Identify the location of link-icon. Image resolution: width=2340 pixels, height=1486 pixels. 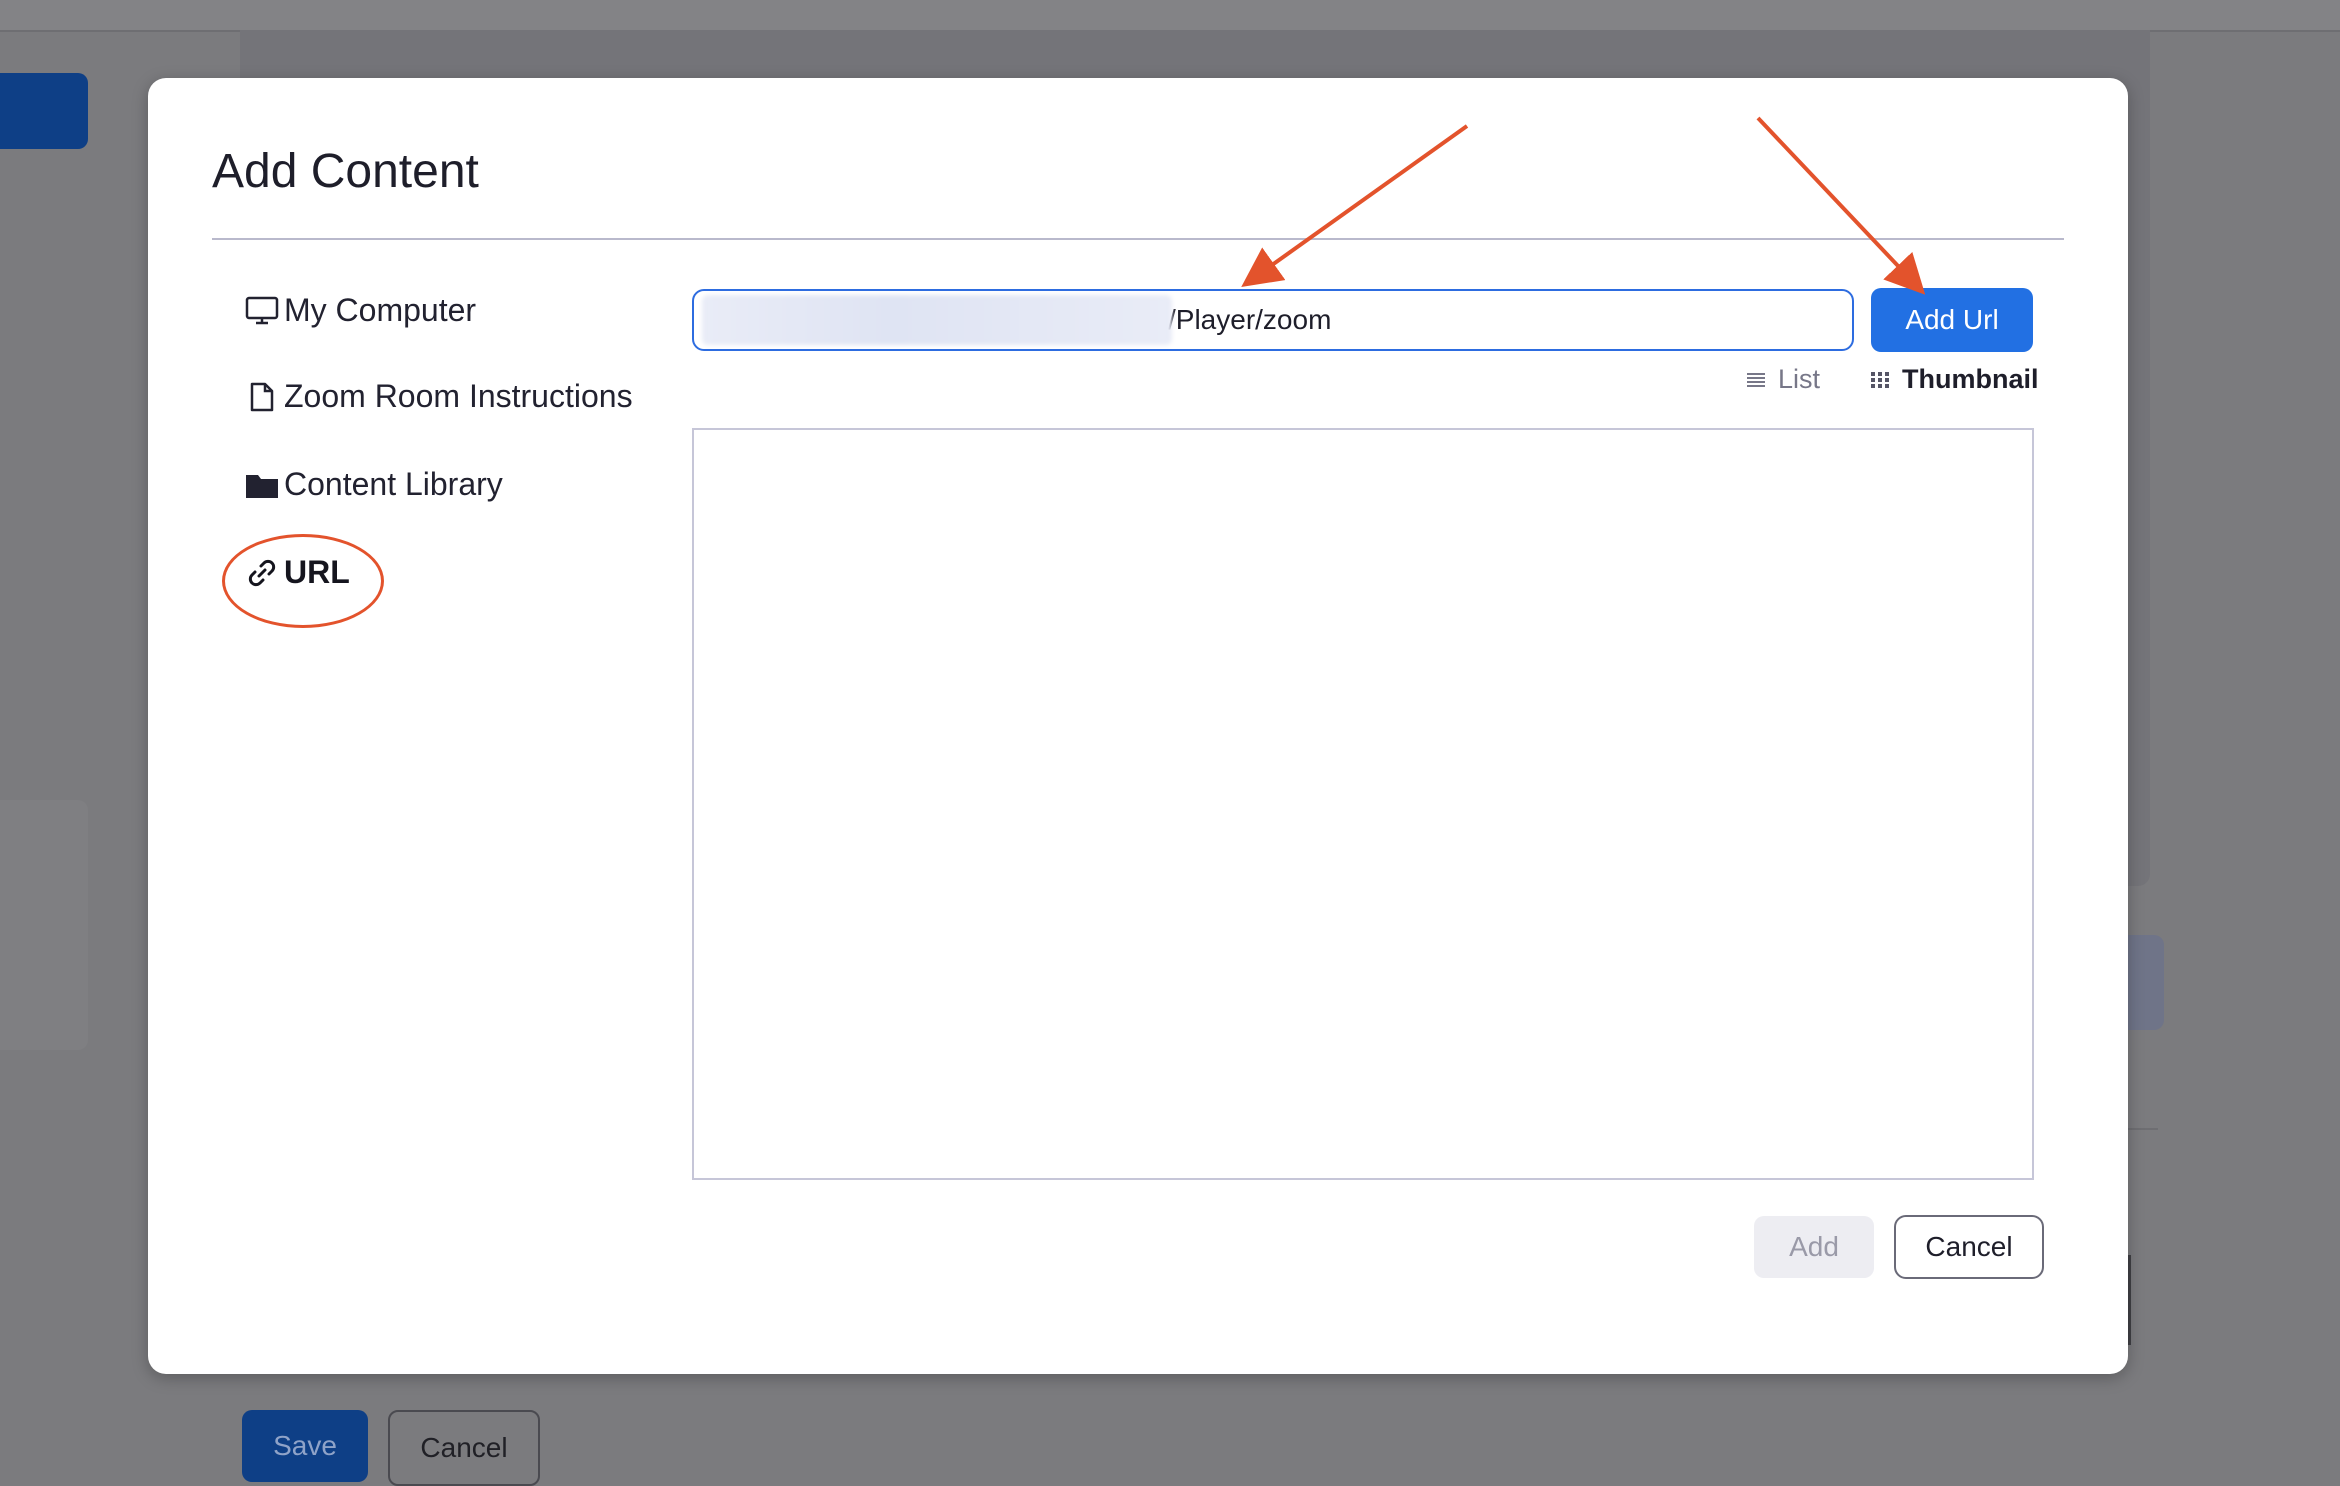
(262, 573).